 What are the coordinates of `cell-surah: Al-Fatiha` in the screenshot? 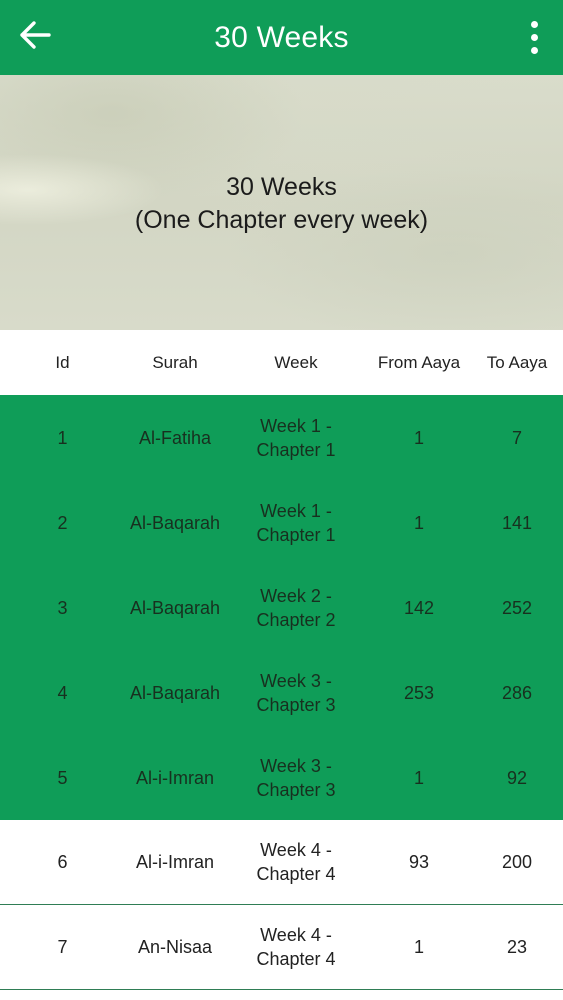 It's located at (175, 437).